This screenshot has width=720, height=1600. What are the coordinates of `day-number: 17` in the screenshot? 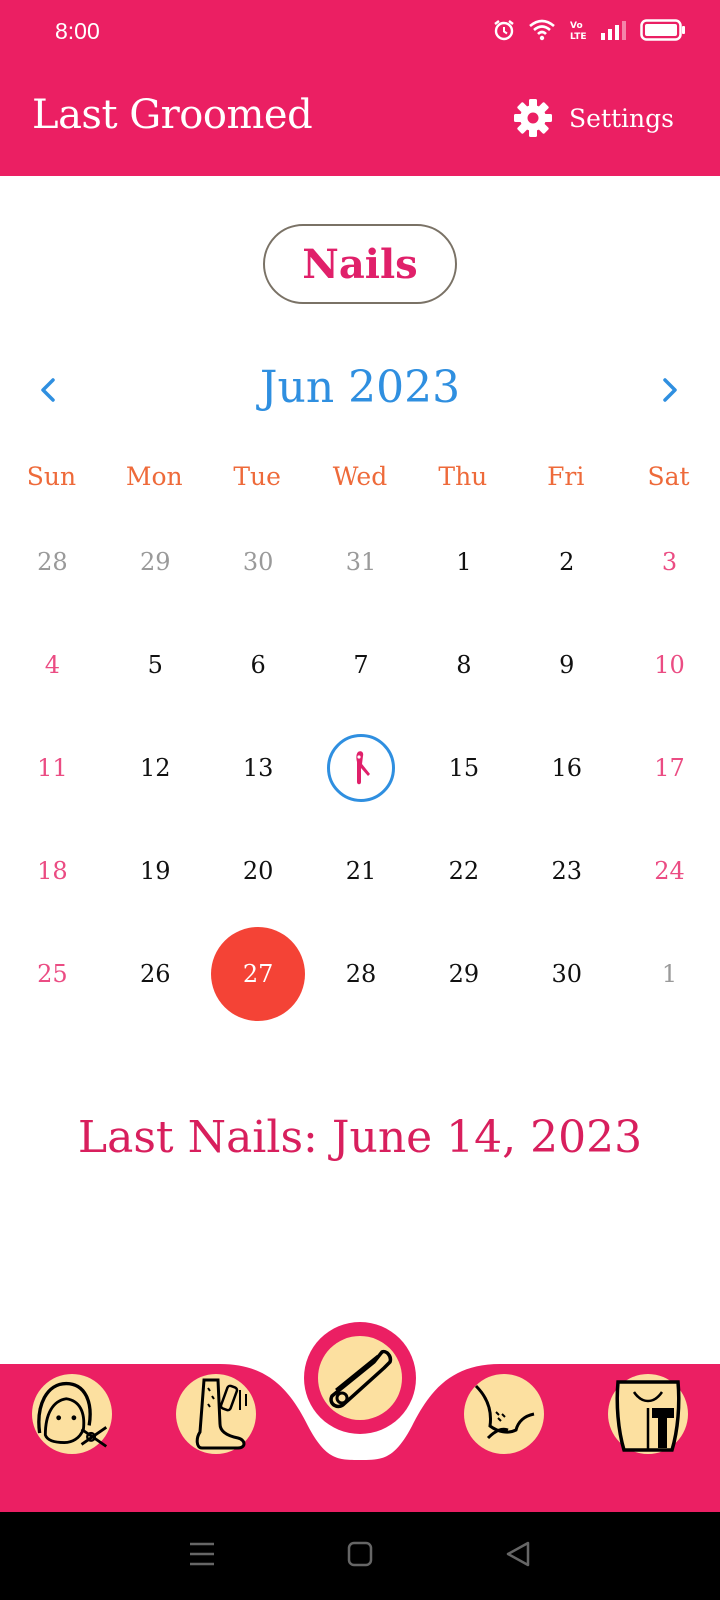 It's located at (669, 767).